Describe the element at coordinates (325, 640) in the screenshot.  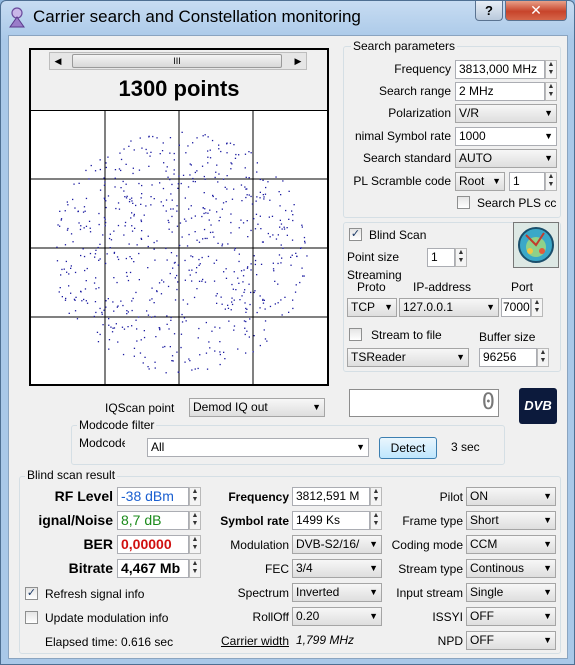
I see `carrier-width-value: 1,799 MHz` at that location.